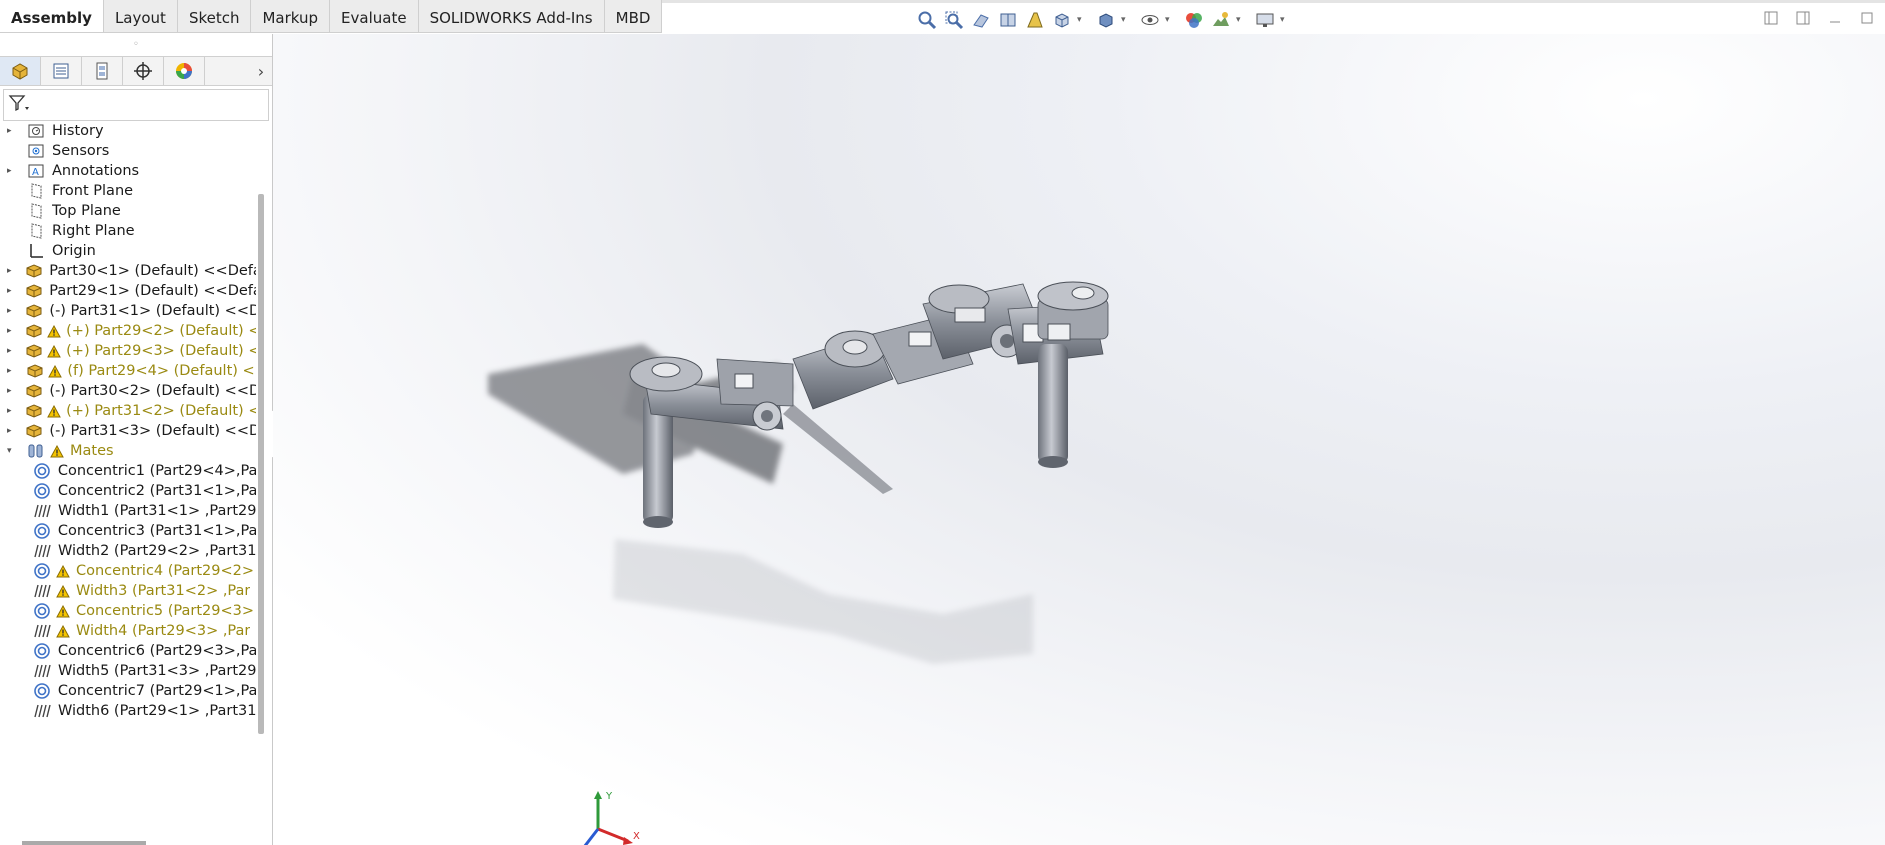 This screenshot has height=845, width=1885. Describe the element at coordinates (156, 691) in the screenshot. I see `tree-item-label: Concentric7 (Part29<1>,Pa` at that location.